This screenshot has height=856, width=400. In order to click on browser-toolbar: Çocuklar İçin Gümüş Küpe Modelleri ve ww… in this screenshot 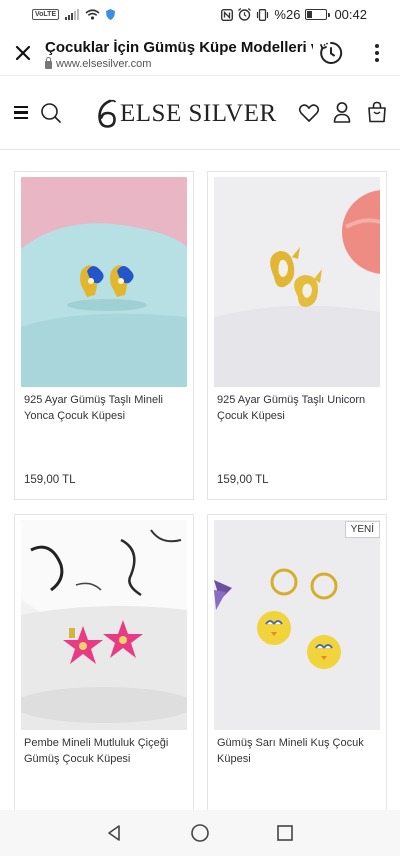, I will do `click(200, 53)`.